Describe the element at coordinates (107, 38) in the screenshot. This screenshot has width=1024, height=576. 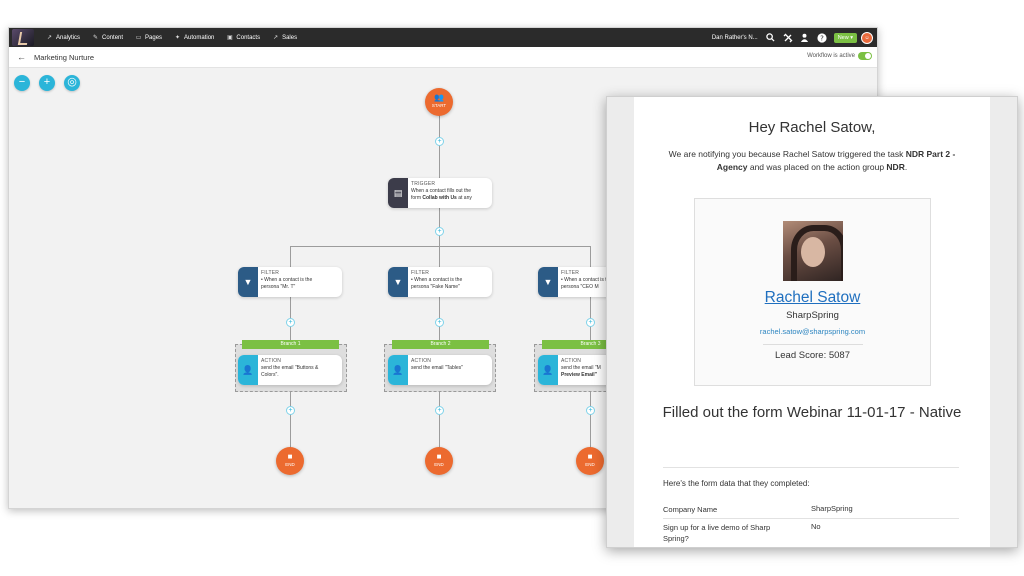
I see `nav-item-content: ✎ Content` at that location.